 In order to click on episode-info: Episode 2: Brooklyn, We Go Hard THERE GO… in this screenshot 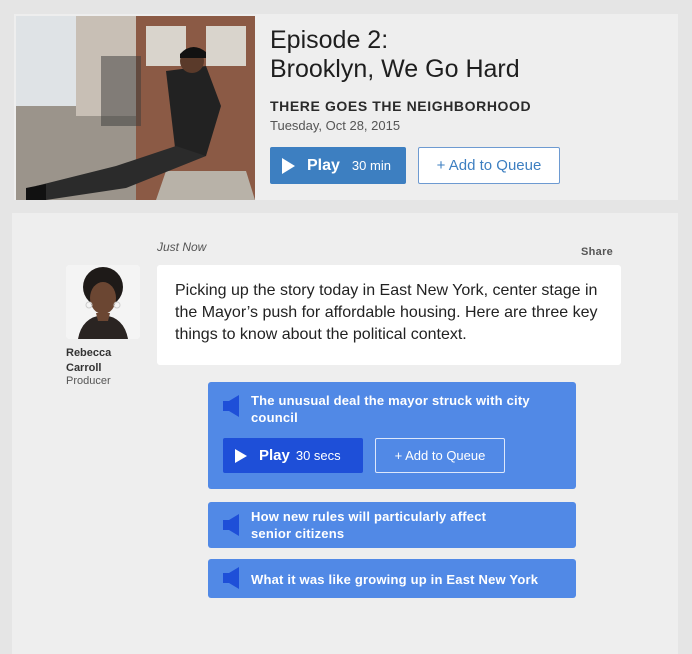, I will do `click(470, 105)`.